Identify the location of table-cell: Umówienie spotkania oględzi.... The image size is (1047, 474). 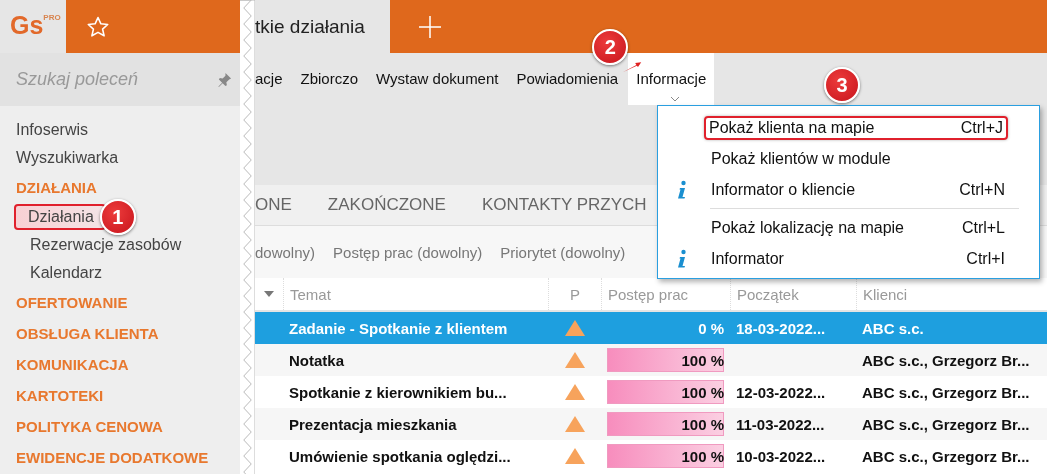
(400, 456).